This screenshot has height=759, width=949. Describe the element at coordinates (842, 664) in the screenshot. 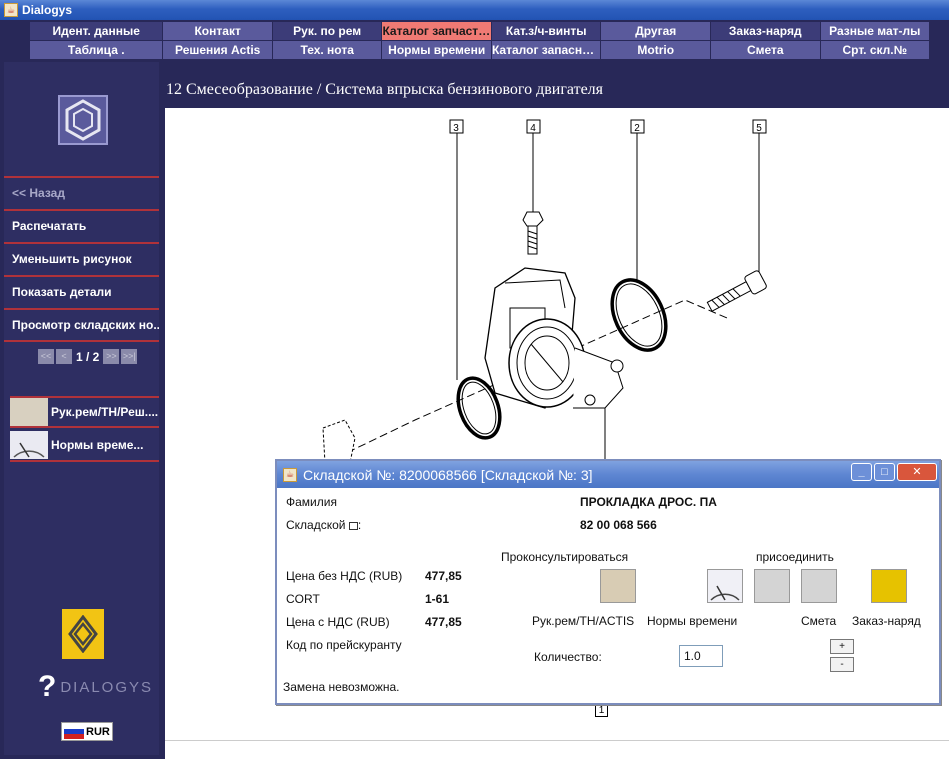

I see `quantity-minus-button: -` at that location.